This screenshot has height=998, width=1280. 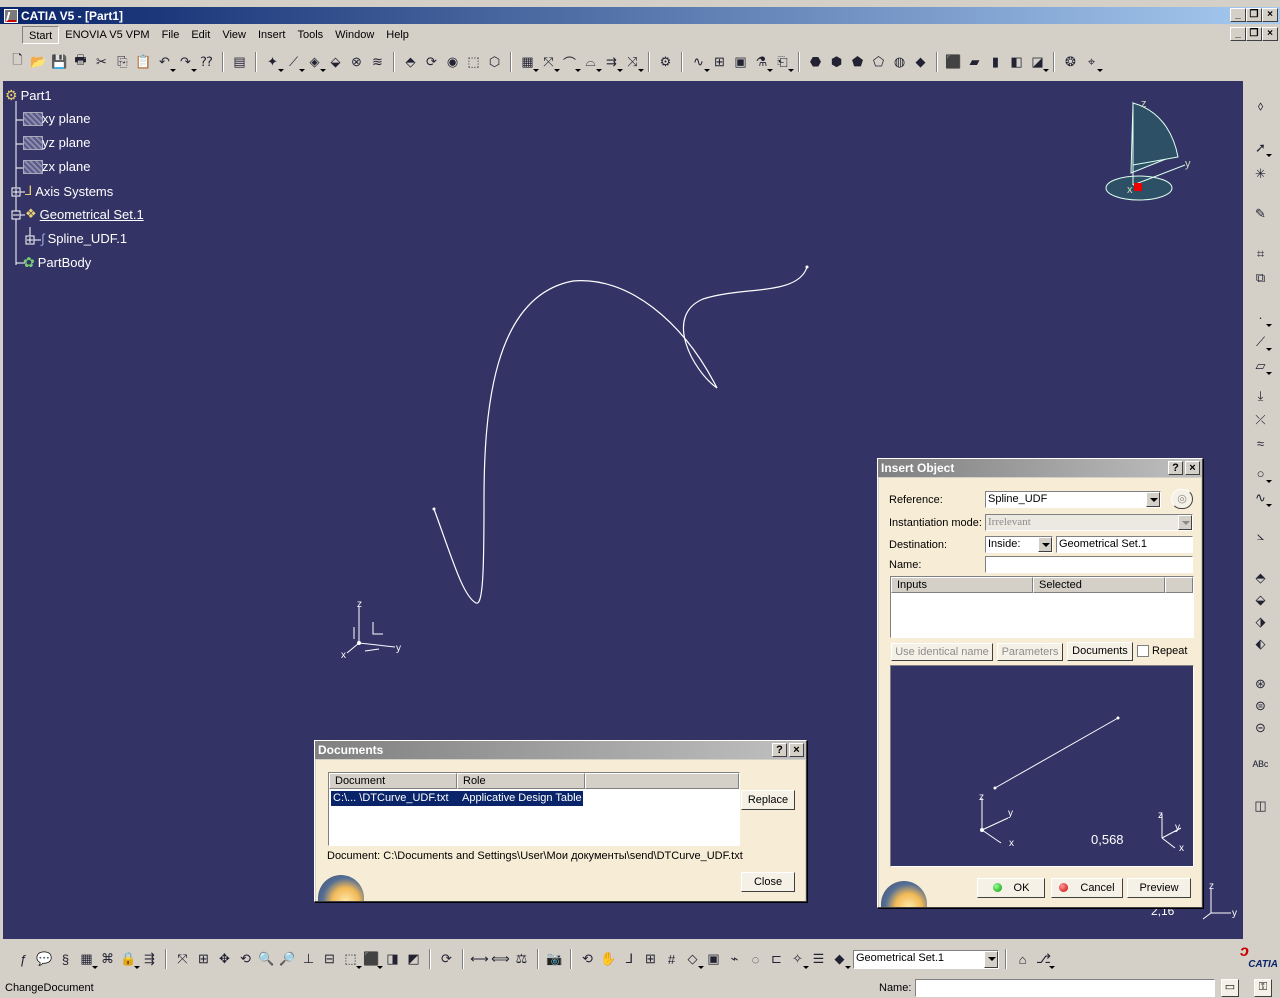 What do you see at coordinates (629, 959) in the screenshot?
I see `axis-tool-icon: ⅃` at bounding box center [629, 959].